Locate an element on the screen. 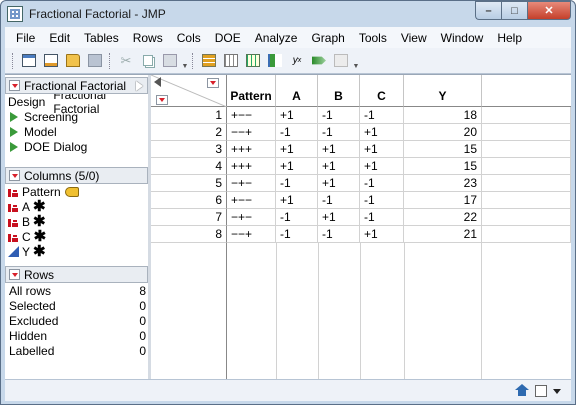  row-number: 5 is located at coordinates (189, 183).